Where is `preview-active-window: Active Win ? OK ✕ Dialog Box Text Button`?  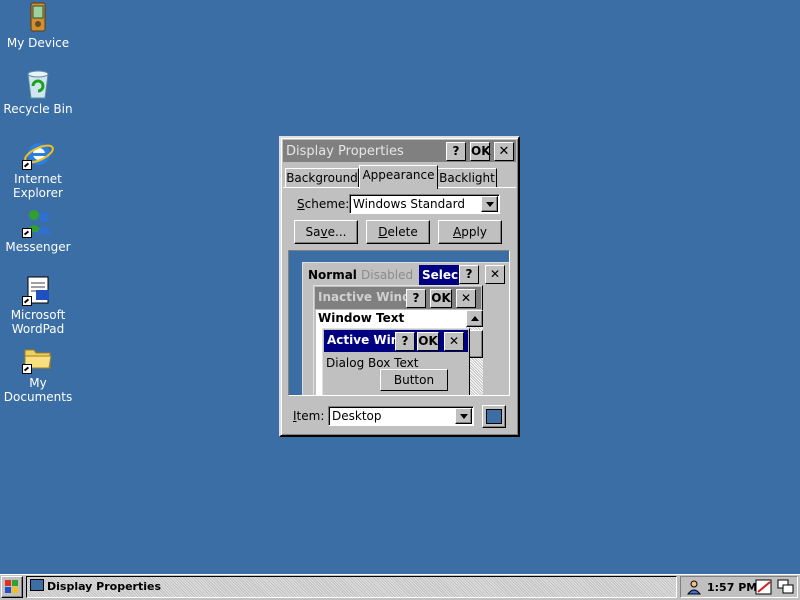 preview-active-window: Active Win ? OK ✕ Dialog Box Text Button is located at coordinates (396, 361).